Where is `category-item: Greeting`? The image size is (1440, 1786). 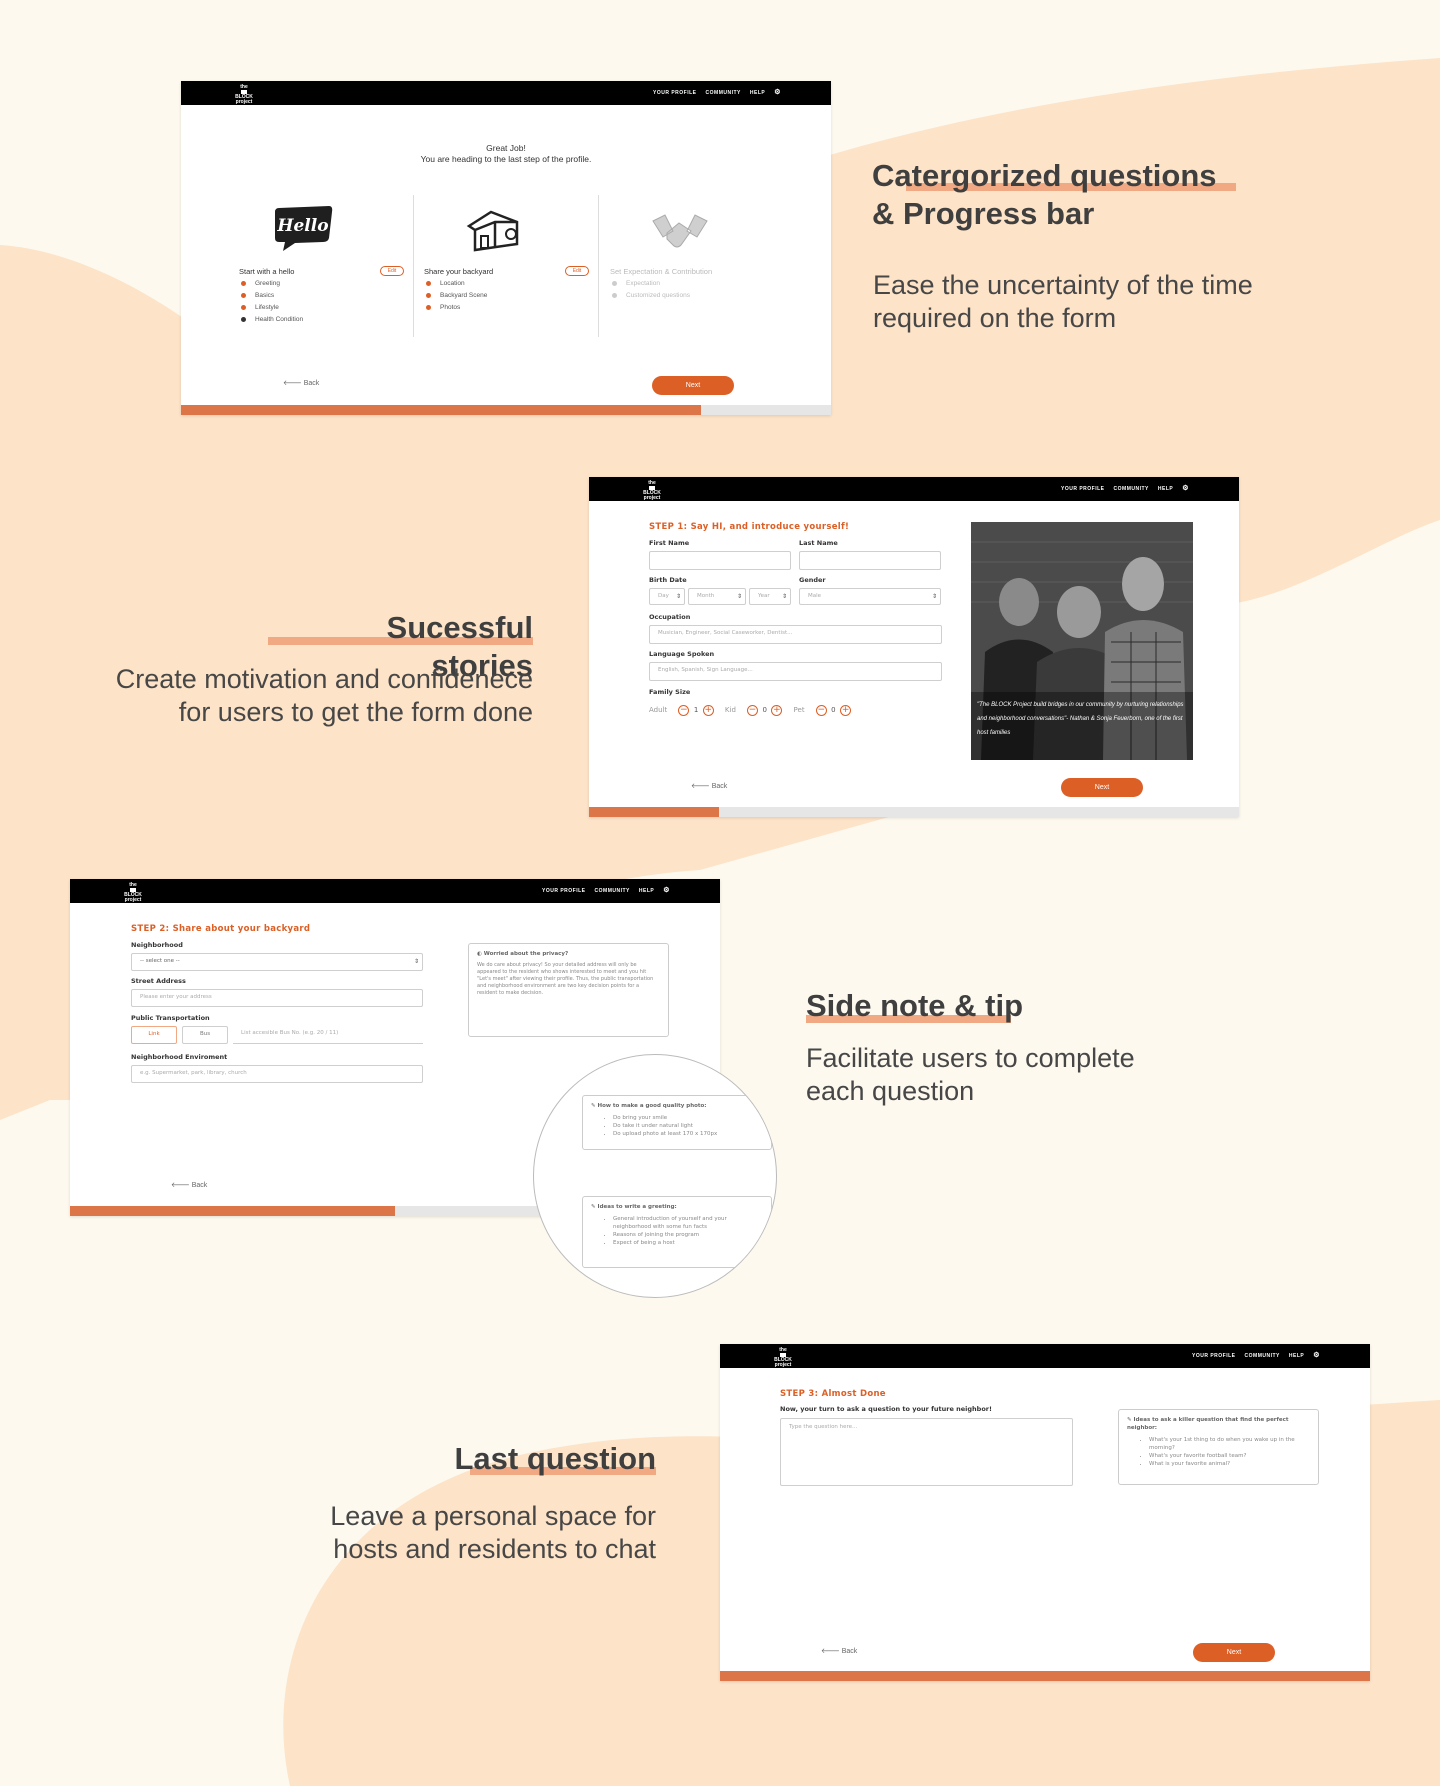 category-item: Greeting is located at coordinates (260, 283).